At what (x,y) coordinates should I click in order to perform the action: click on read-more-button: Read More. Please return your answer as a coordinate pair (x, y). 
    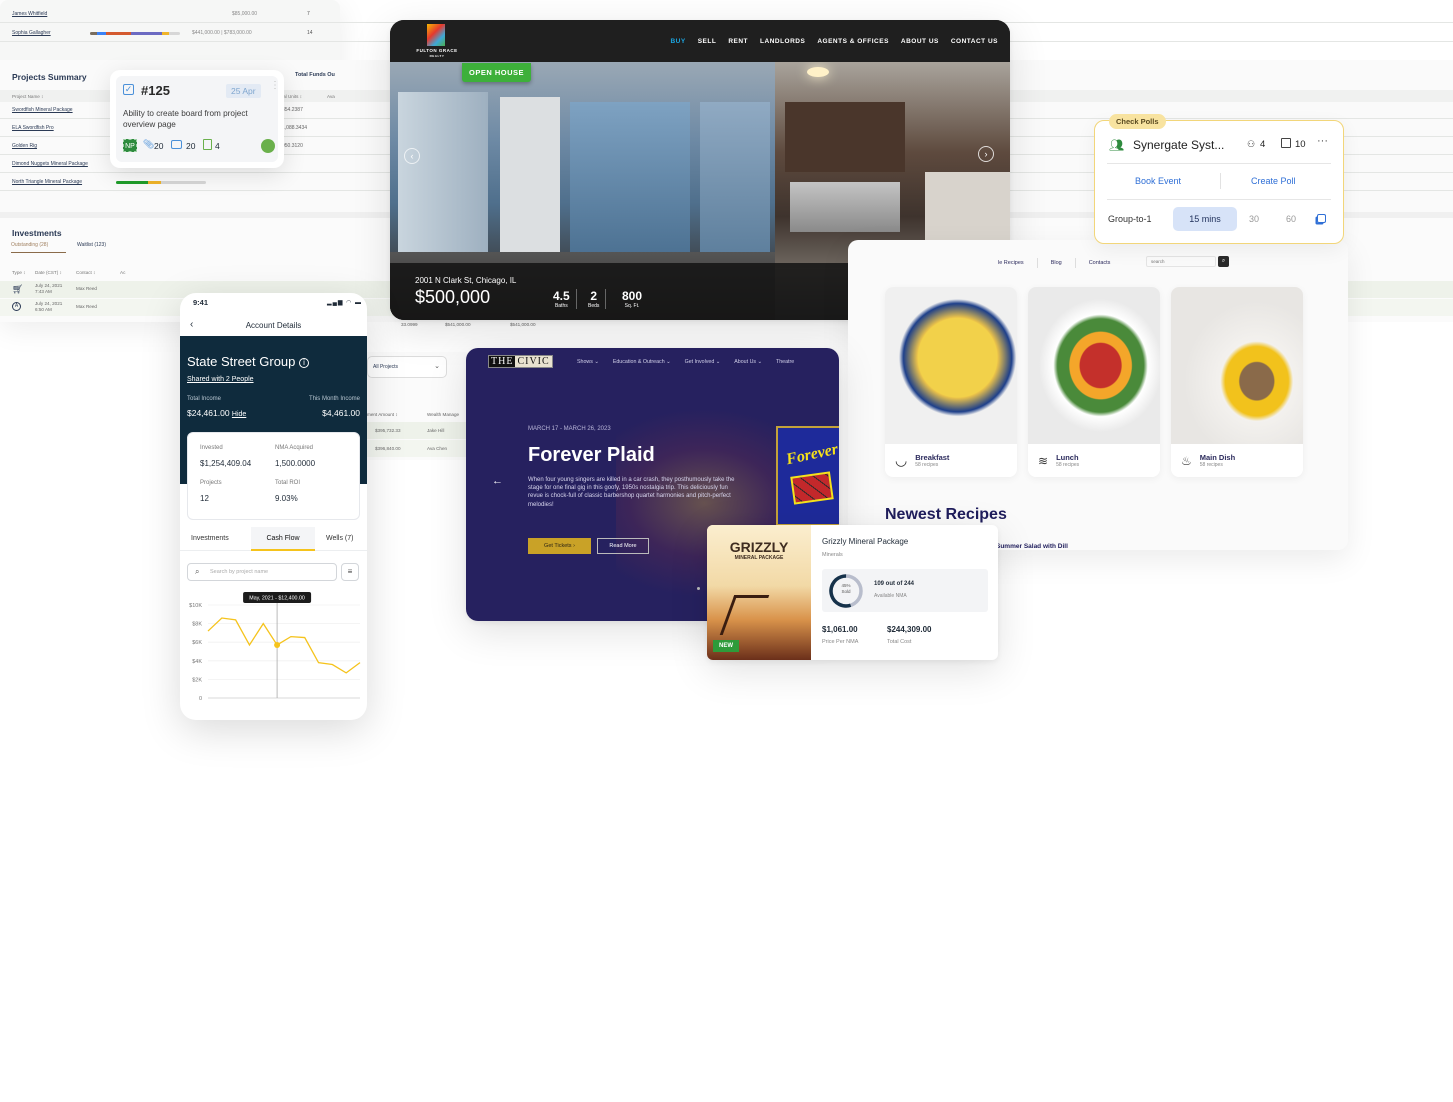
    Looking at the image, I should click on (623, 546).